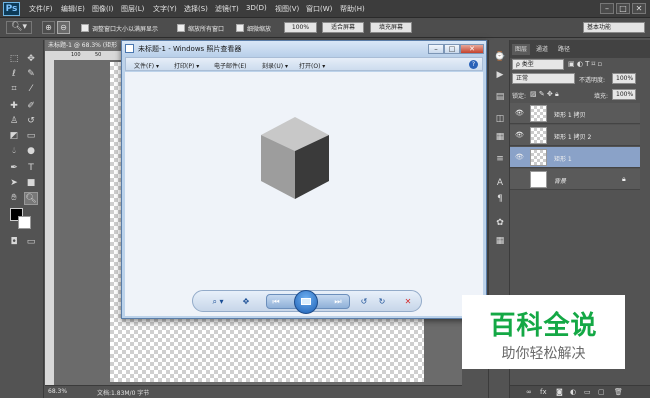 The height and width of the screenshot is (398, 650). What do you see at coordinates (624, 94) in the screenshot?
I see `fill-input: 100%` at bounding box center [624, 94].